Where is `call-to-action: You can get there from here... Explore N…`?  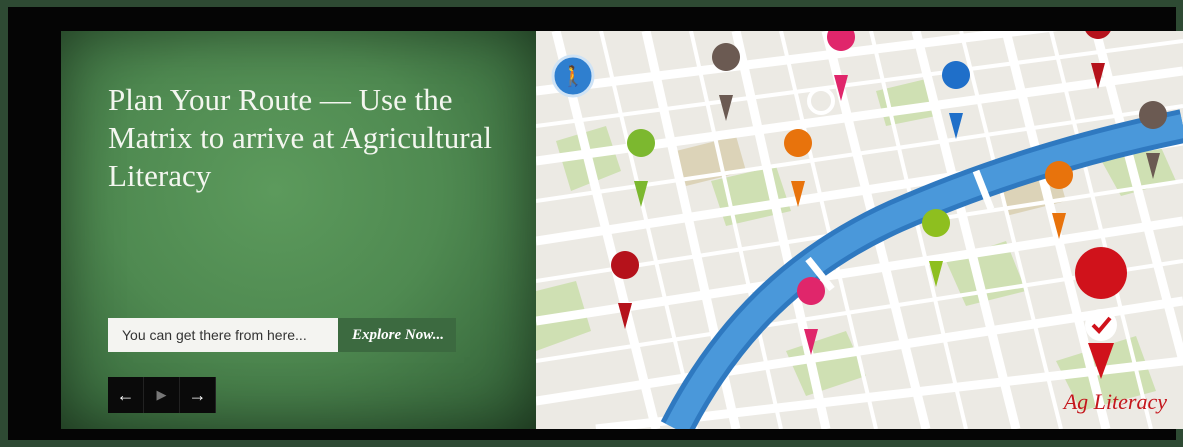
call-to-action: You can get there from here... Explore N… is located at coordinates (282, 335).